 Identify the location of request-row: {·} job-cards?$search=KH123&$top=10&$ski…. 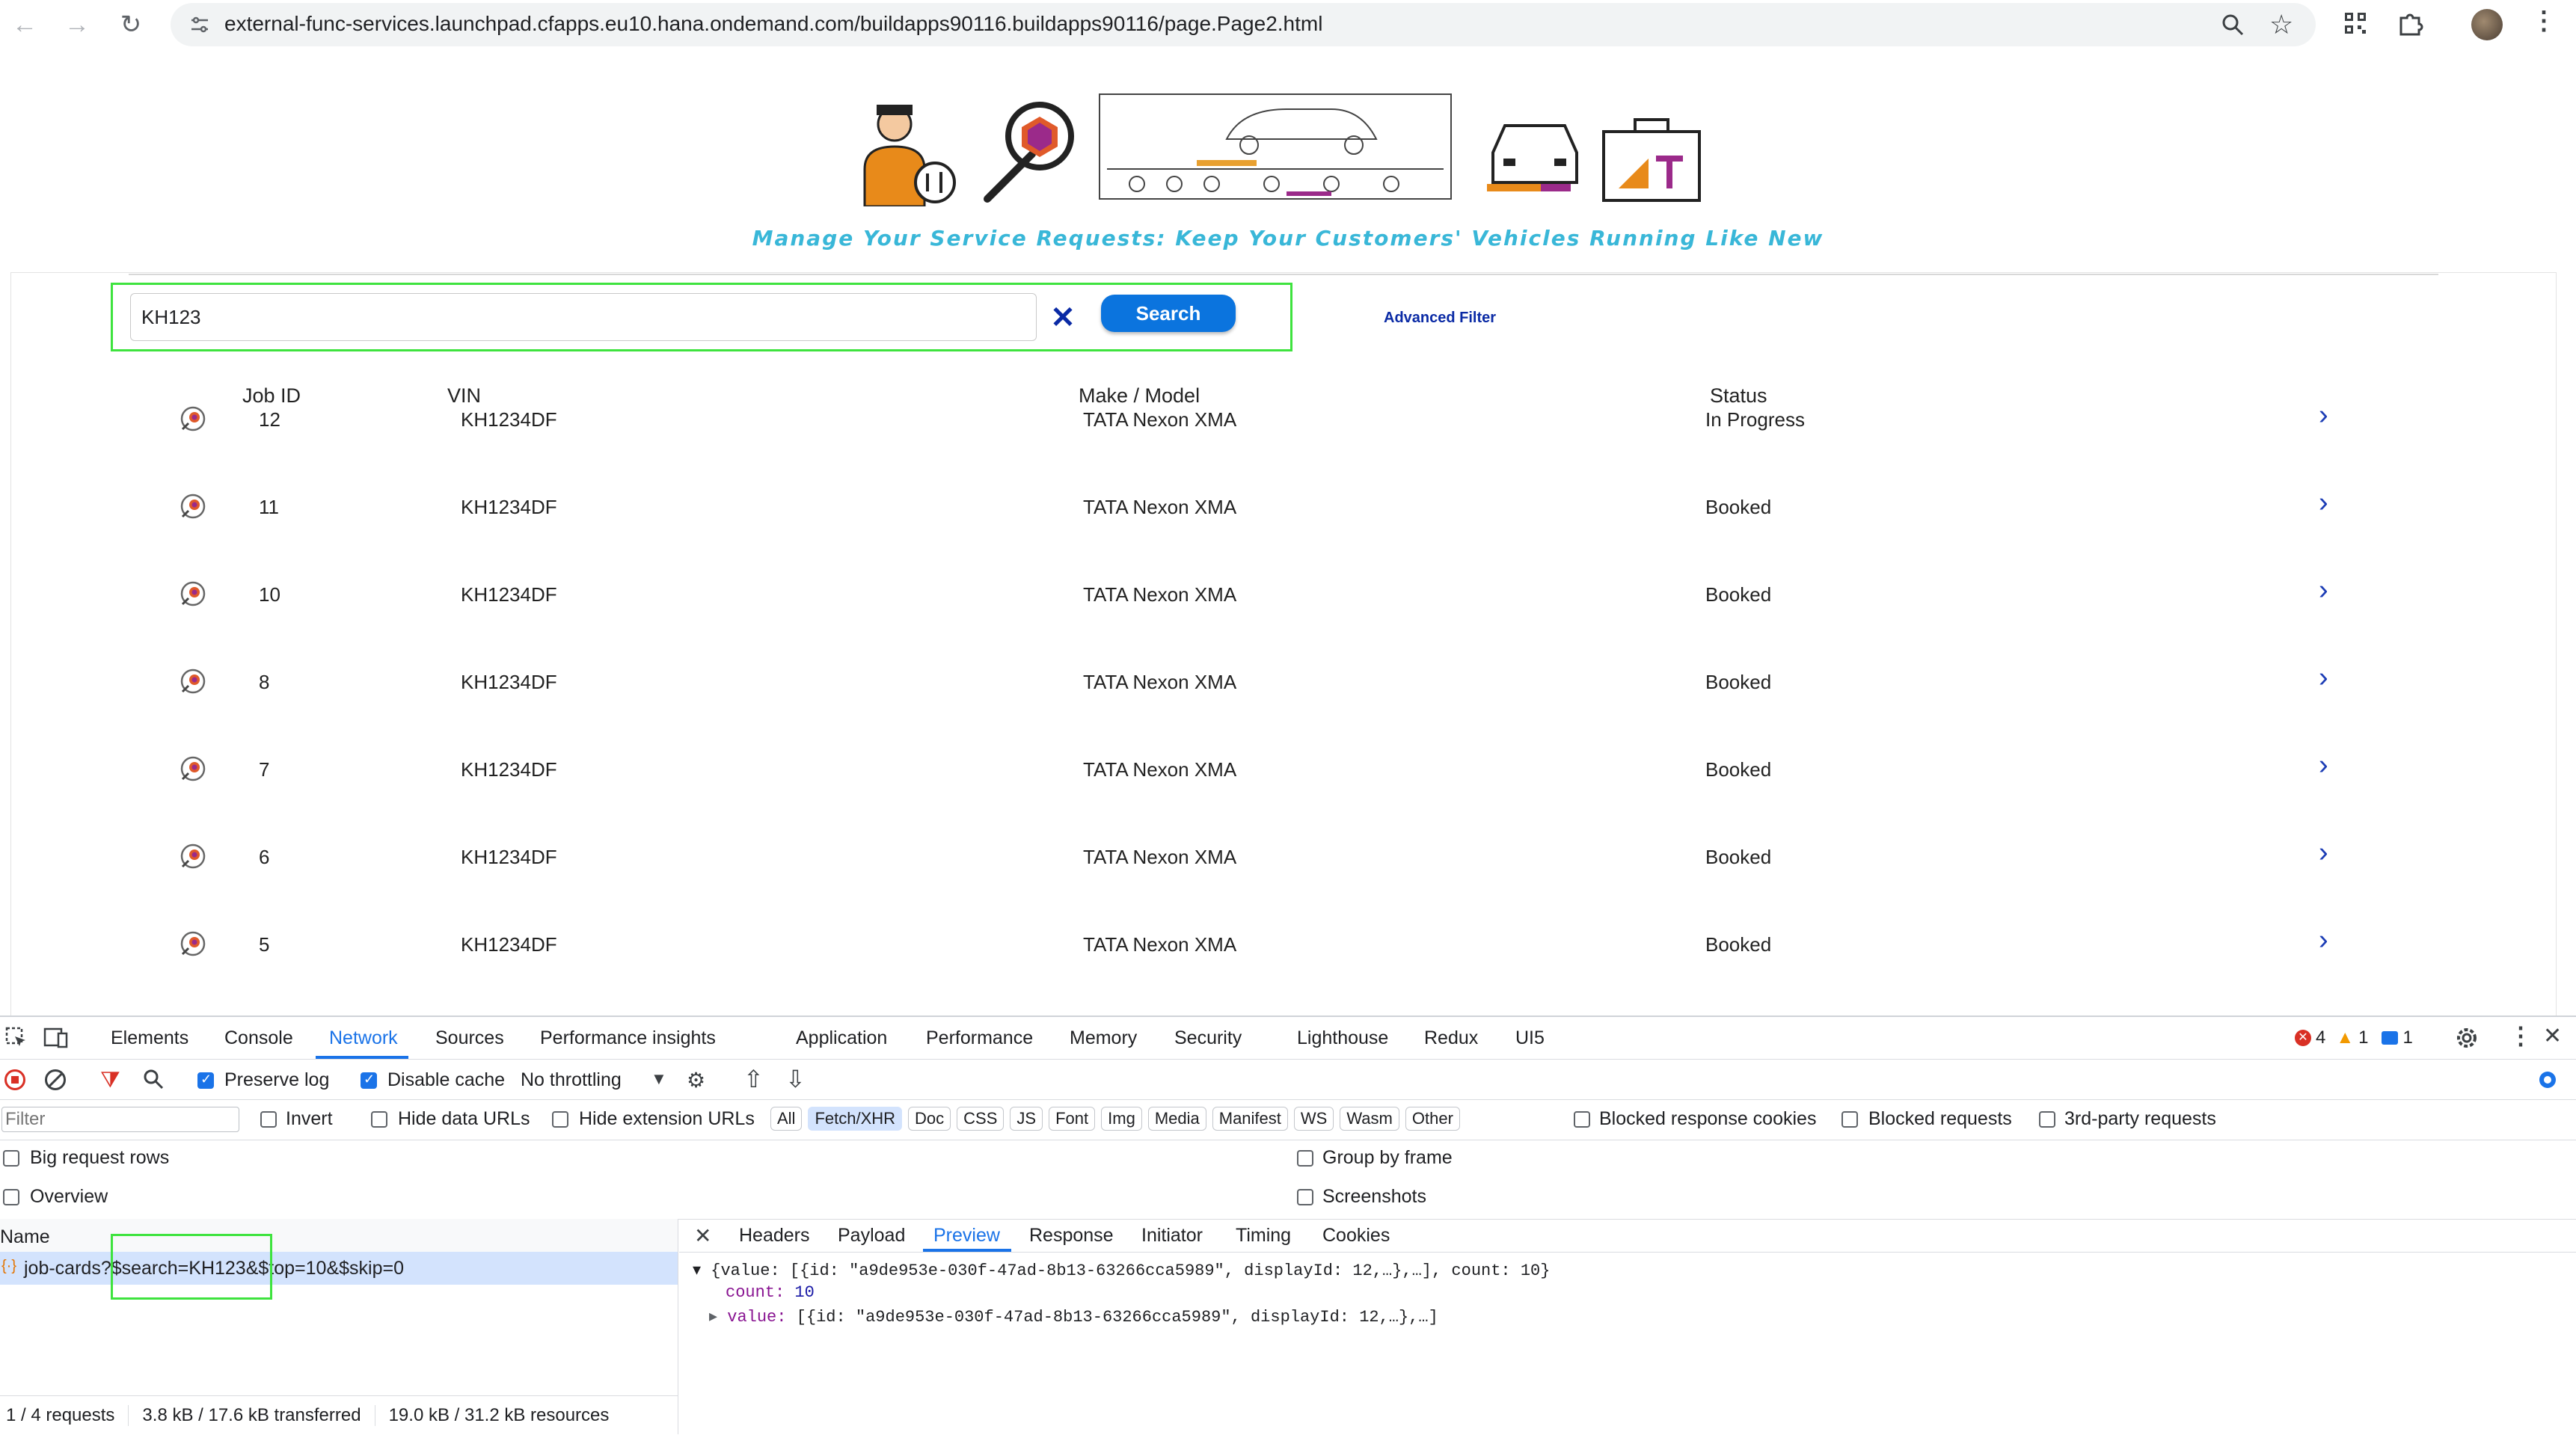
(339, 1268).